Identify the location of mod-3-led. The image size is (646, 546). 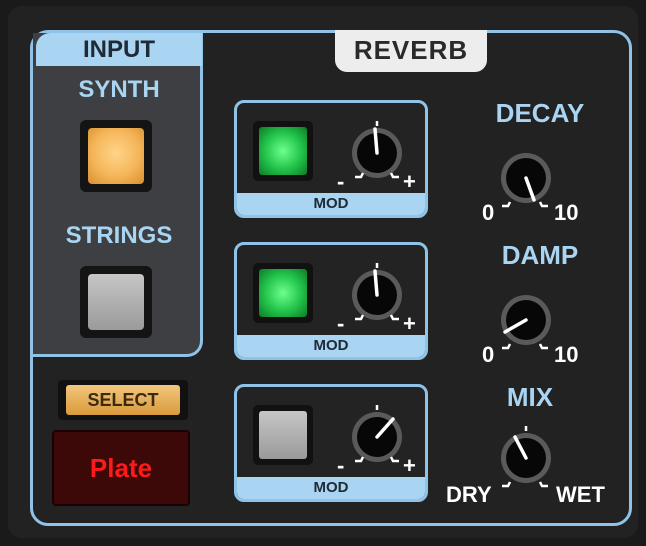
(283, 435).